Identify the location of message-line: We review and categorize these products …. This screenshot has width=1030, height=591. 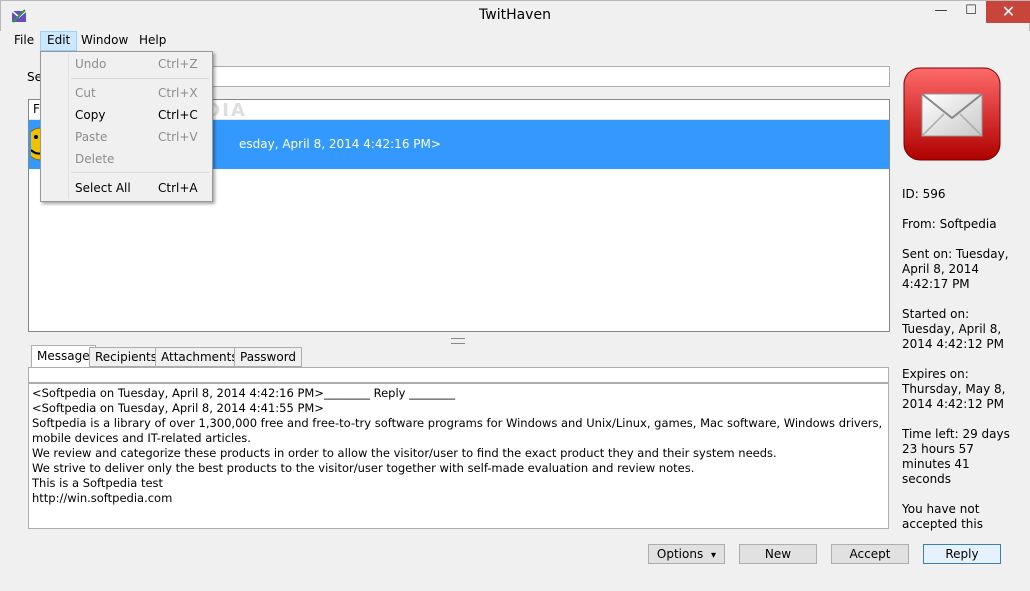
(404, 453).